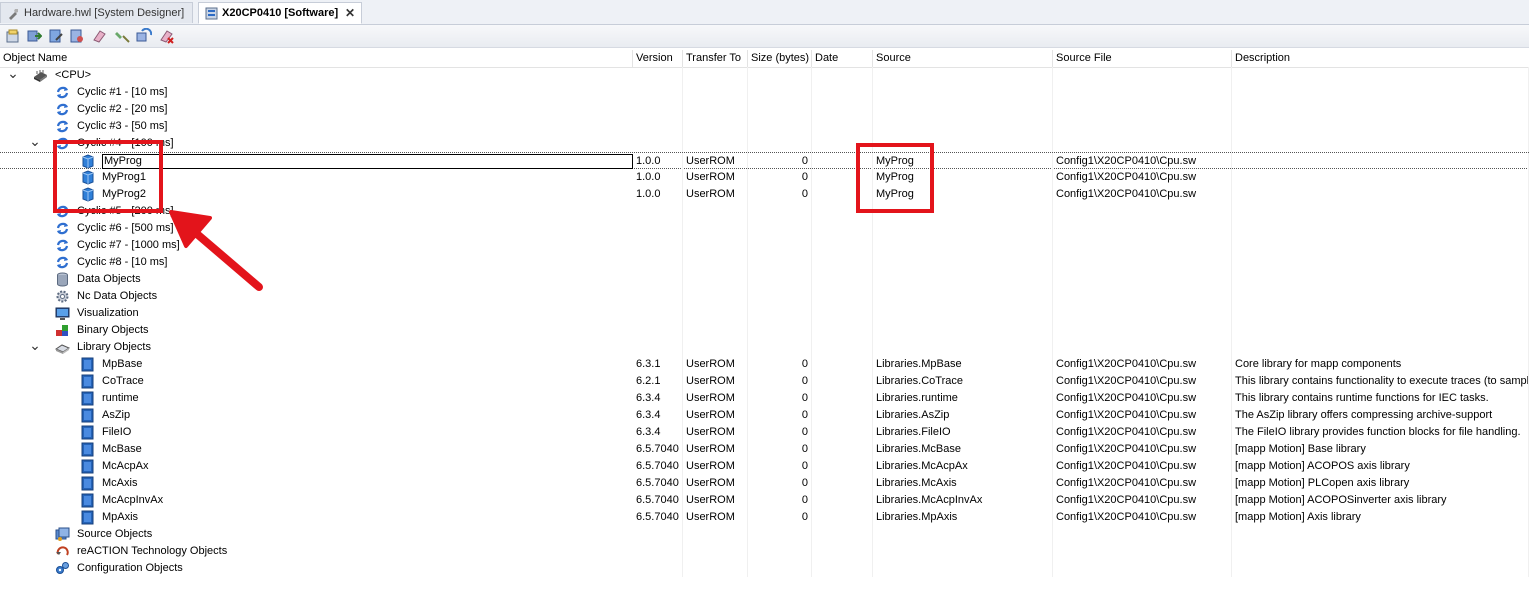 This screenshot has height=610, width=1529. Describe the element at coordinates (764, 313) in the screenshot. I see `tree-row: Visualization` at that location.